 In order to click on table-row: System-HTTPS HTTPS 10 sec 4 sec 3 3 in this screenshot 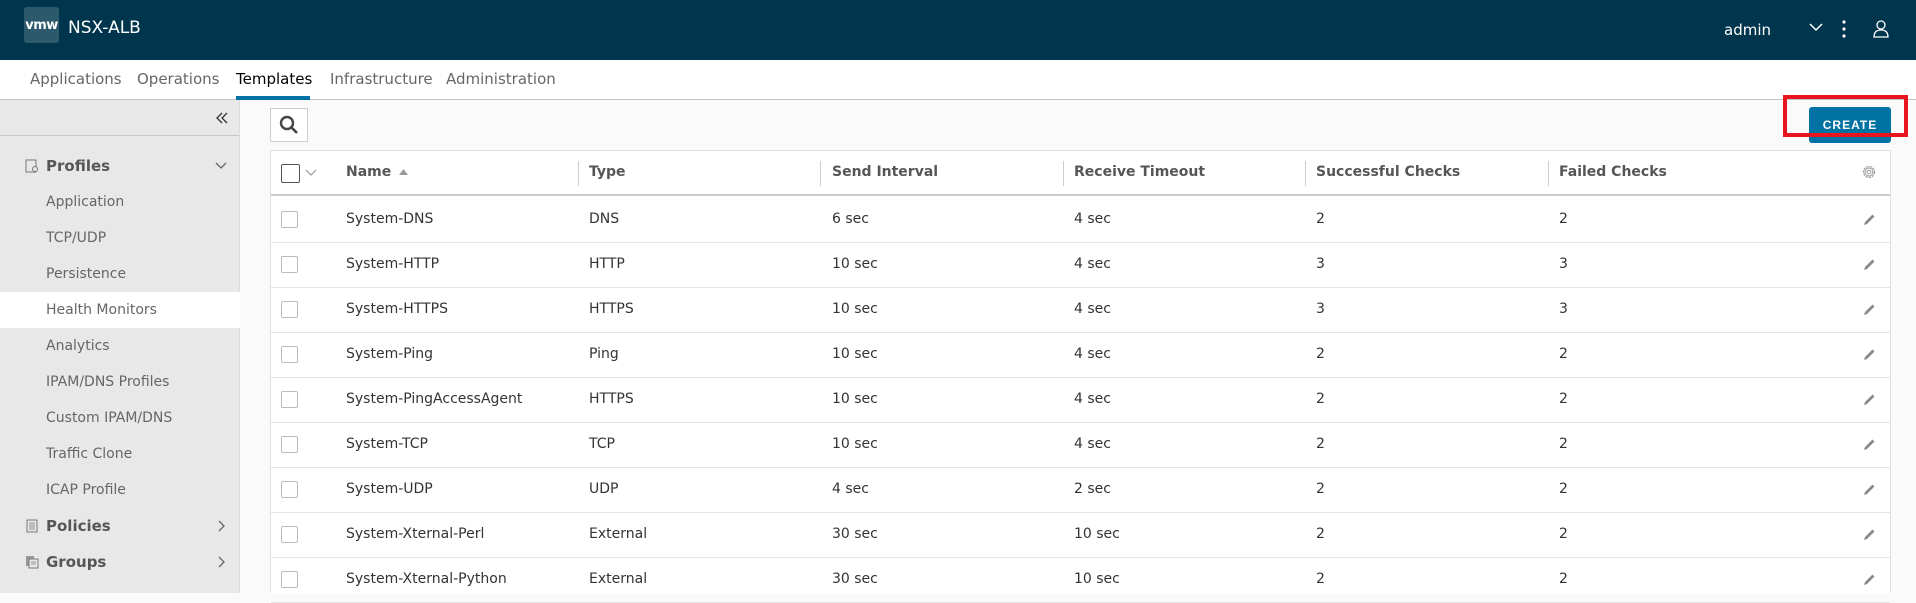, I will do `click(1080, 310)`.